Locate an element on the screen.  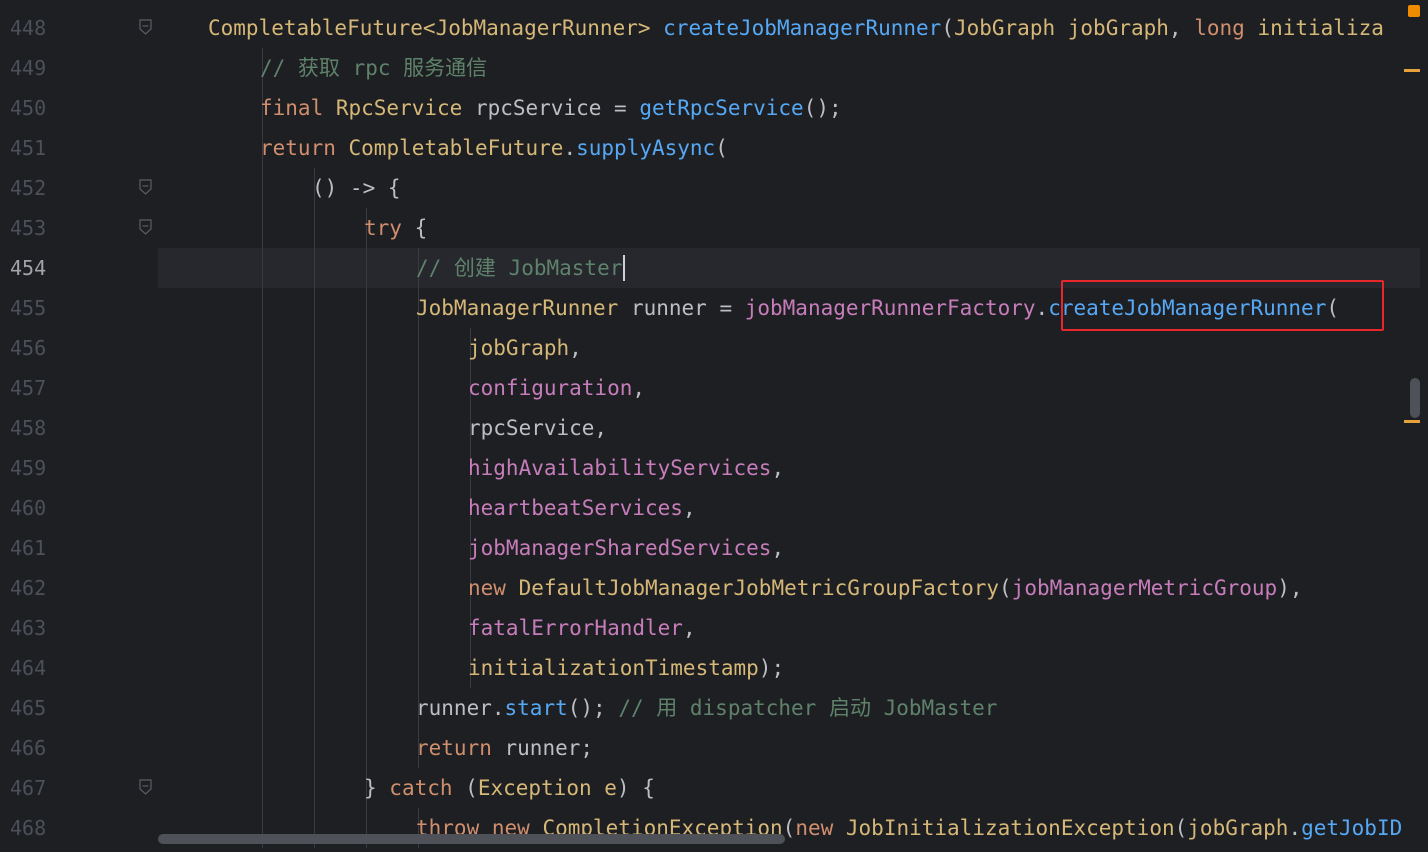
gutter-row: 457 is located at coordinates (79, 388).